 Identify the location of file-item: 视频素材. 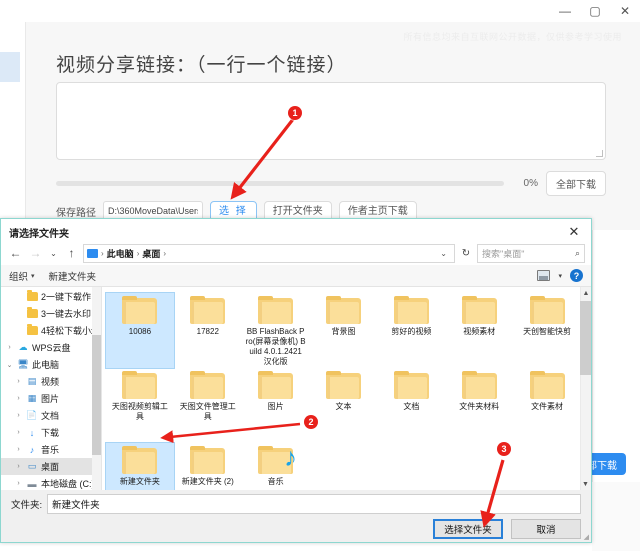
(479, 330).